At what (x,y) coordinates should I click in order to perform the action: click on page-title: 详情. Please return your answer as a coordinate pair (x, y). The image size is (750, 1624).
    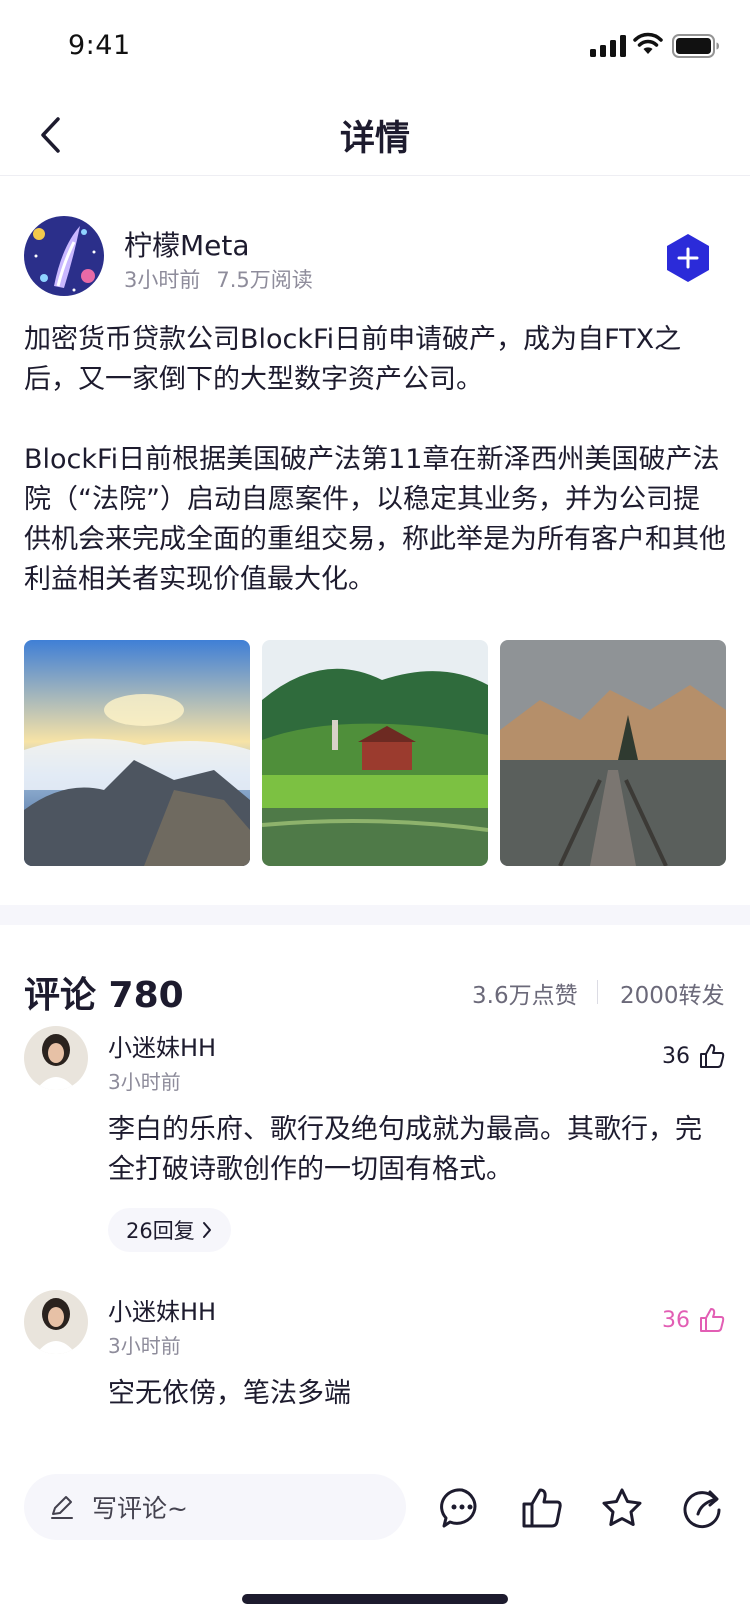
    Looking at the image, I should click on (374, 139).